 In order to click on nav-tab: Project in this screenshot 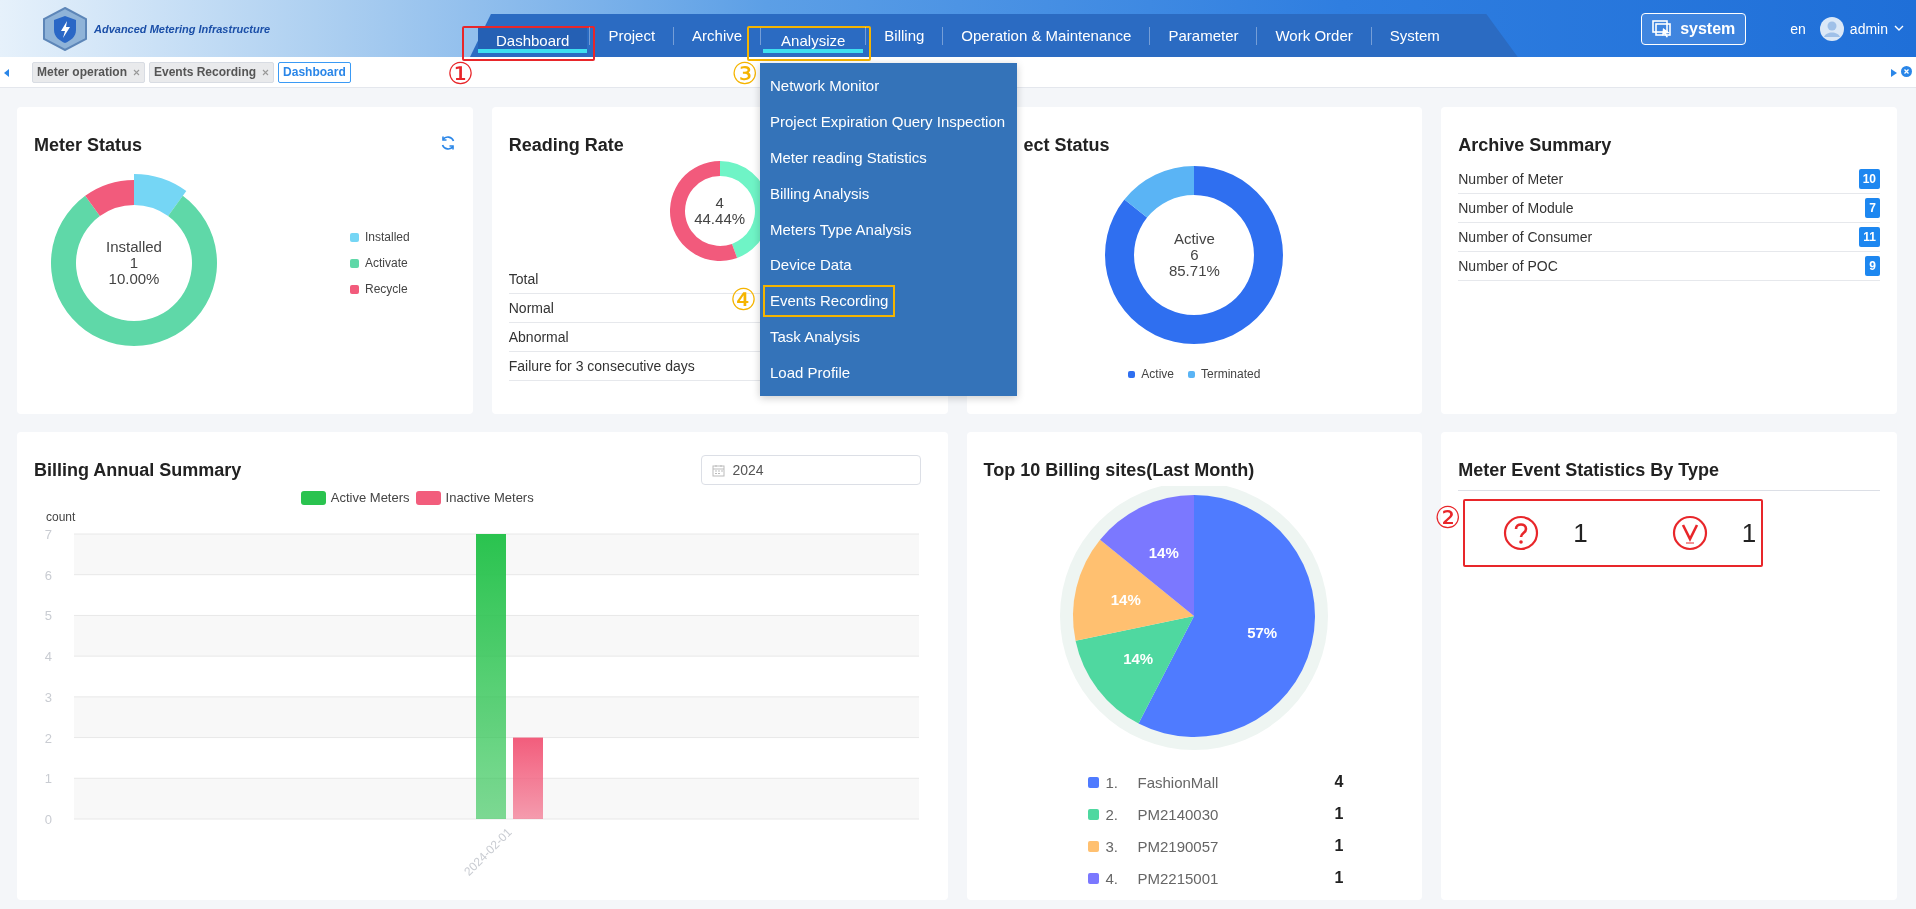, I will do `click(632, 35)`.